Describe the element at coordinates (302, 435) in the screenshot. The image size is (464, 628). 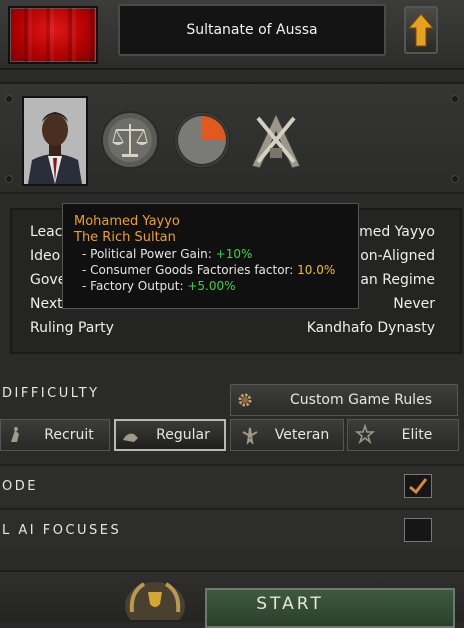
I see `difficulty-veteran-label: Veteran` at that location.